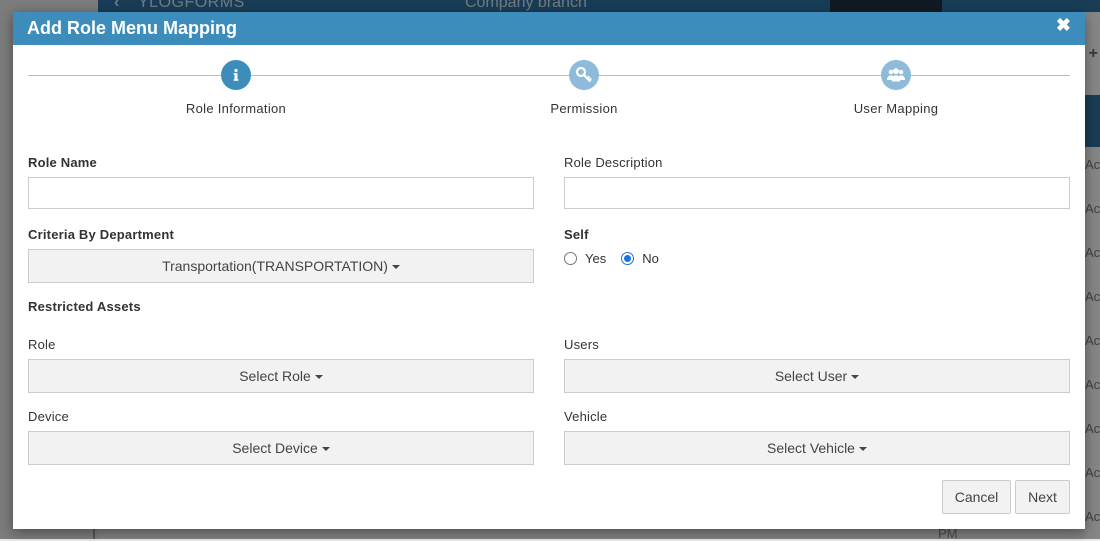  I want to click on next-button: Next, so click(1042, 497).